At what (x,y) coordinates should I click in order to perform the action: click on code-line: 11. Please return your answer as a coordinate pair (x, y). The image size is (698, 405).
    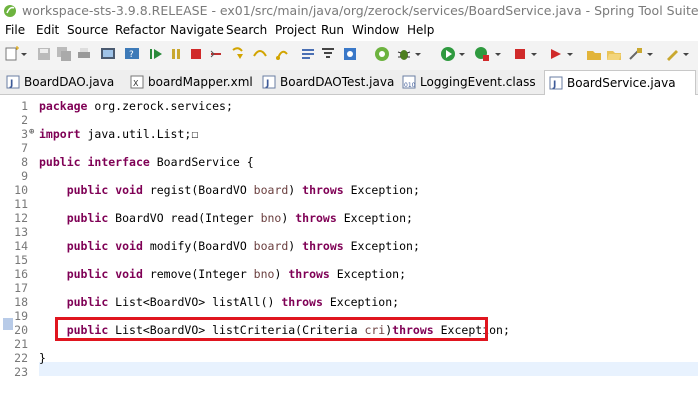
    Looking at the image, I should click on (349, 204).